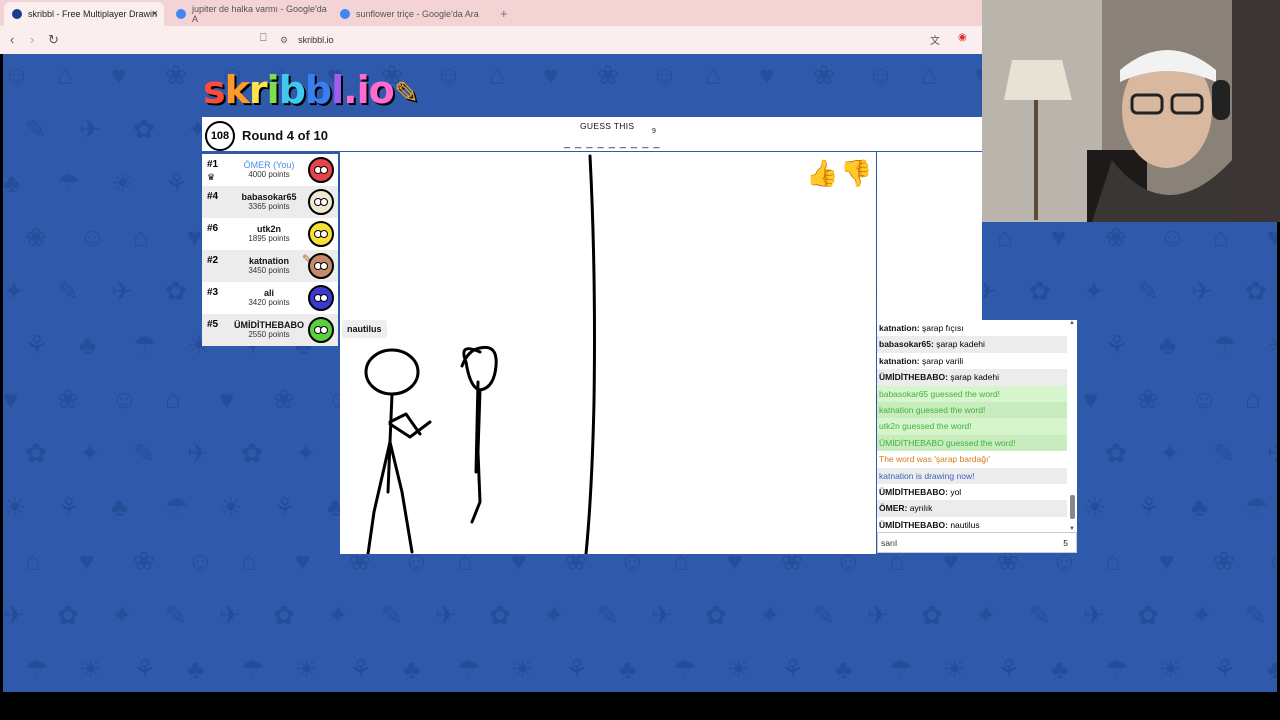 The image size is (1280, 720). What do you see at coordinates (263, 38) in the screenshot?
I see `bookmark-icon: ⎕` at bounding box center [263, 38].